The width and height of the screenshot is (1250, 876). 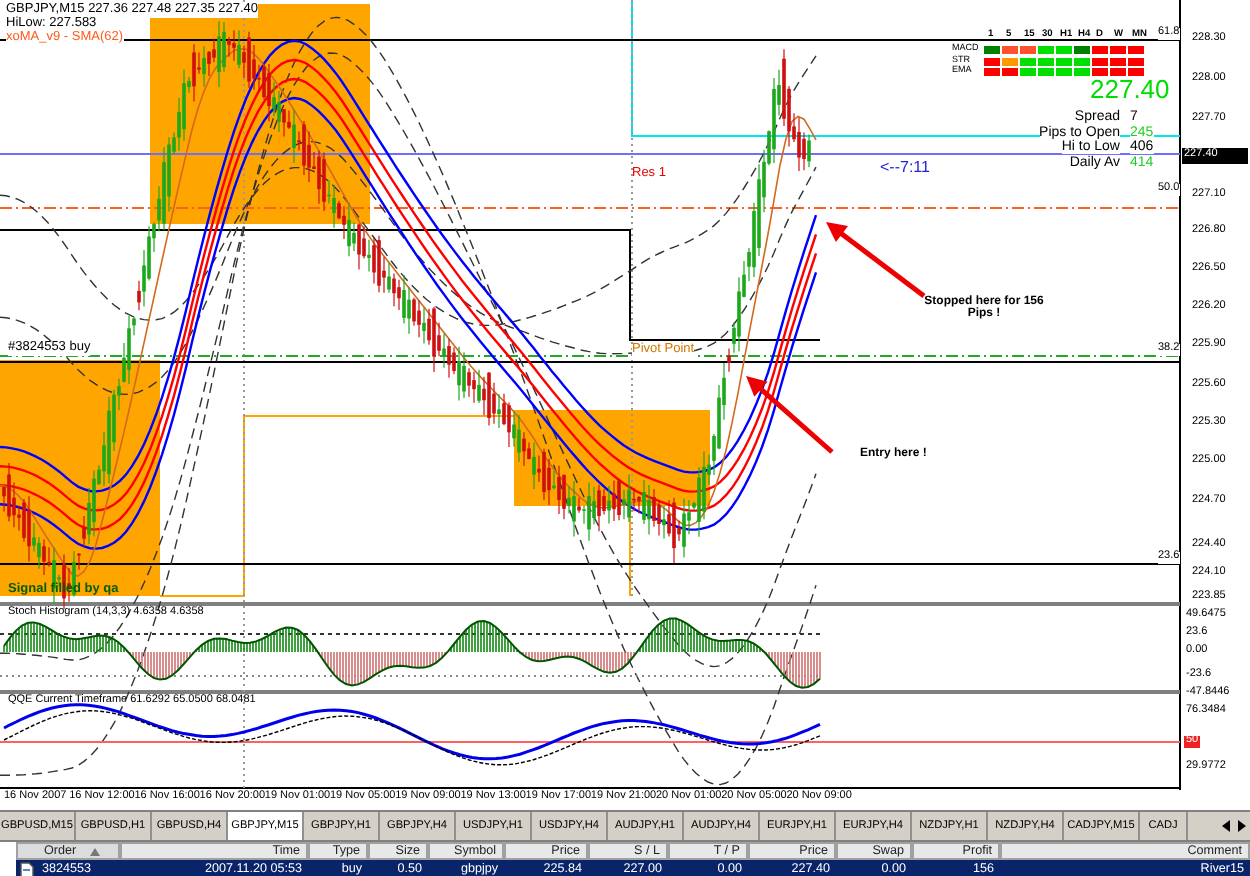 What do you see at coordinates (1130, 89) in the screenshot?
I see `price-display: 227.40` at bounding box center [1130, 89].